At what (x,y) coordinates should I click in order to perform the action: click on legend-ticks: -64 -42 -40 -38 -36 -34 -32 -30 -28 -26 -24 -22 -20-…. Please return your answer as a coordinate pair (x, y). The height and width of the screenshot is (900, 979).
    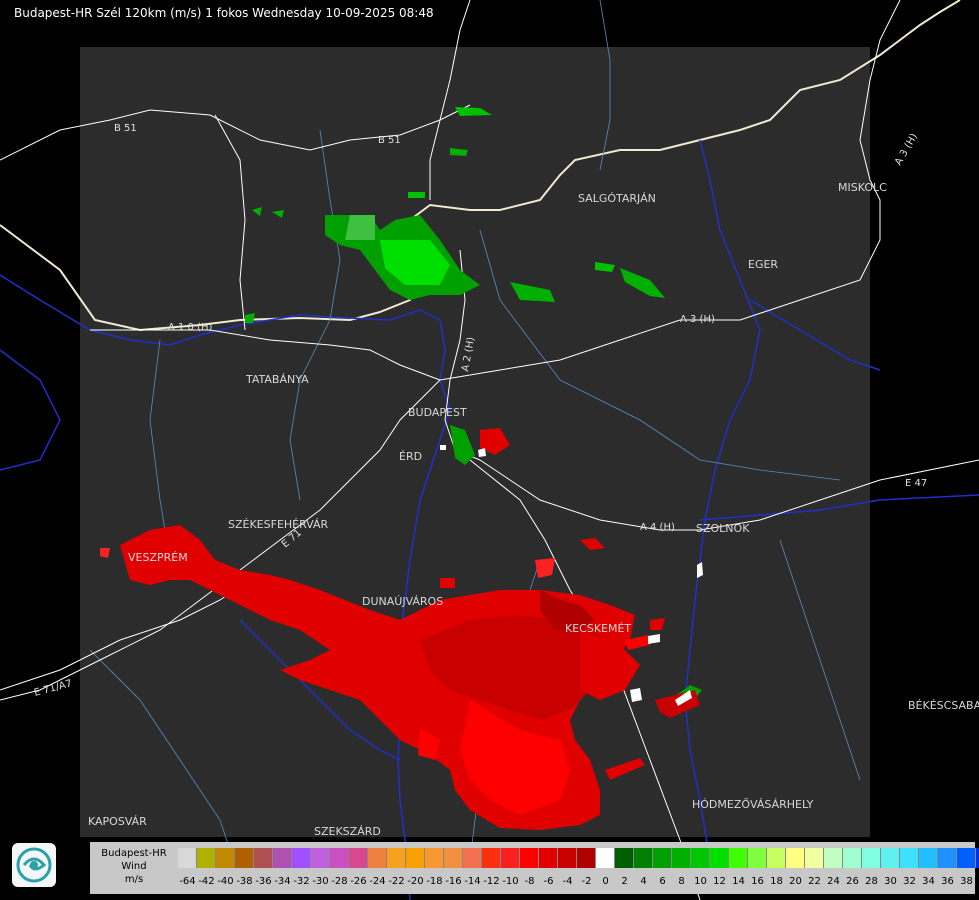
    Looking at the image, I should click on (578, 883).